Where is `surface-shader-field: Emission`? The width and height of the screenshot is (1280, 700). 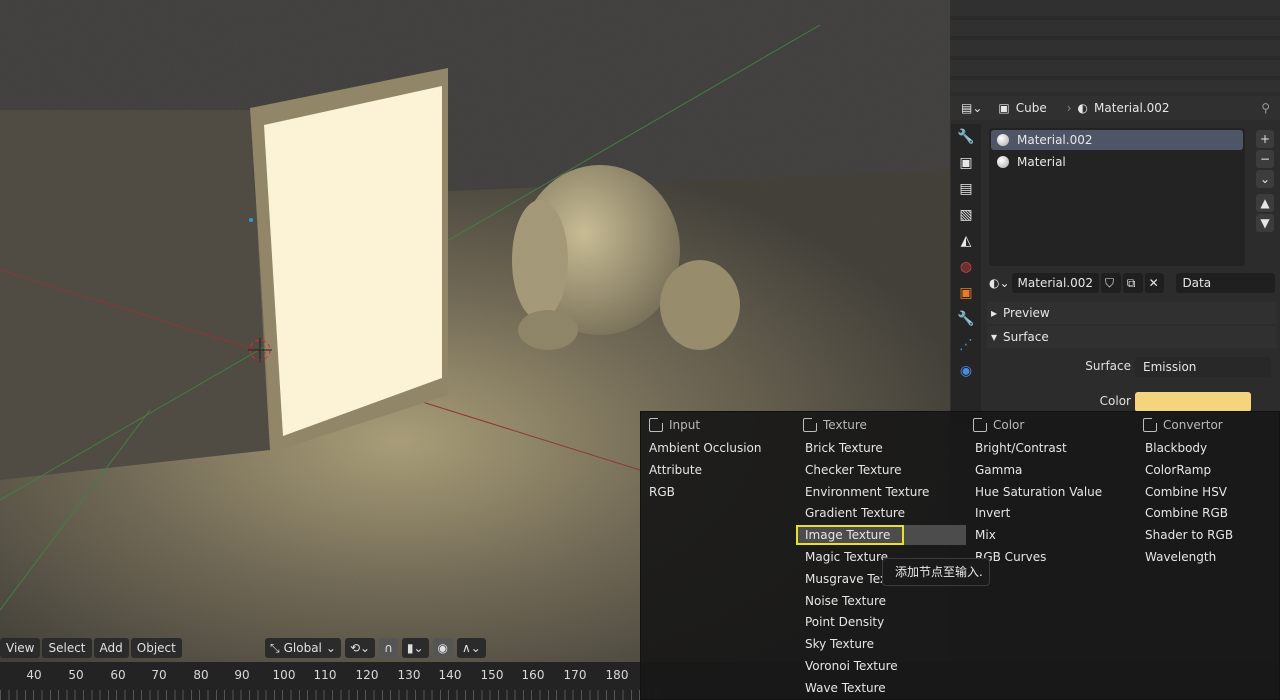 surface-shader-field: Emission is located at coordinates (1203, 367).